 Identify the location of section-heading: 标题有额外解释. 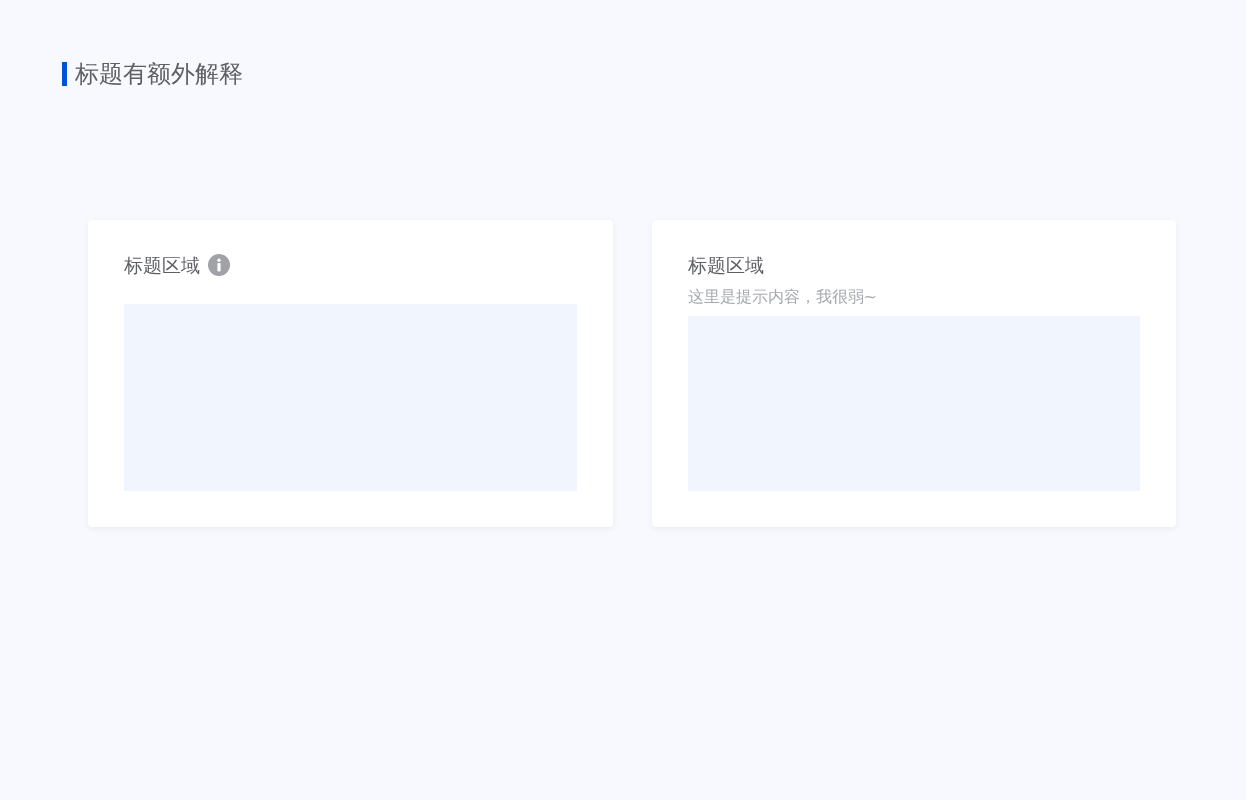
(159, 74).